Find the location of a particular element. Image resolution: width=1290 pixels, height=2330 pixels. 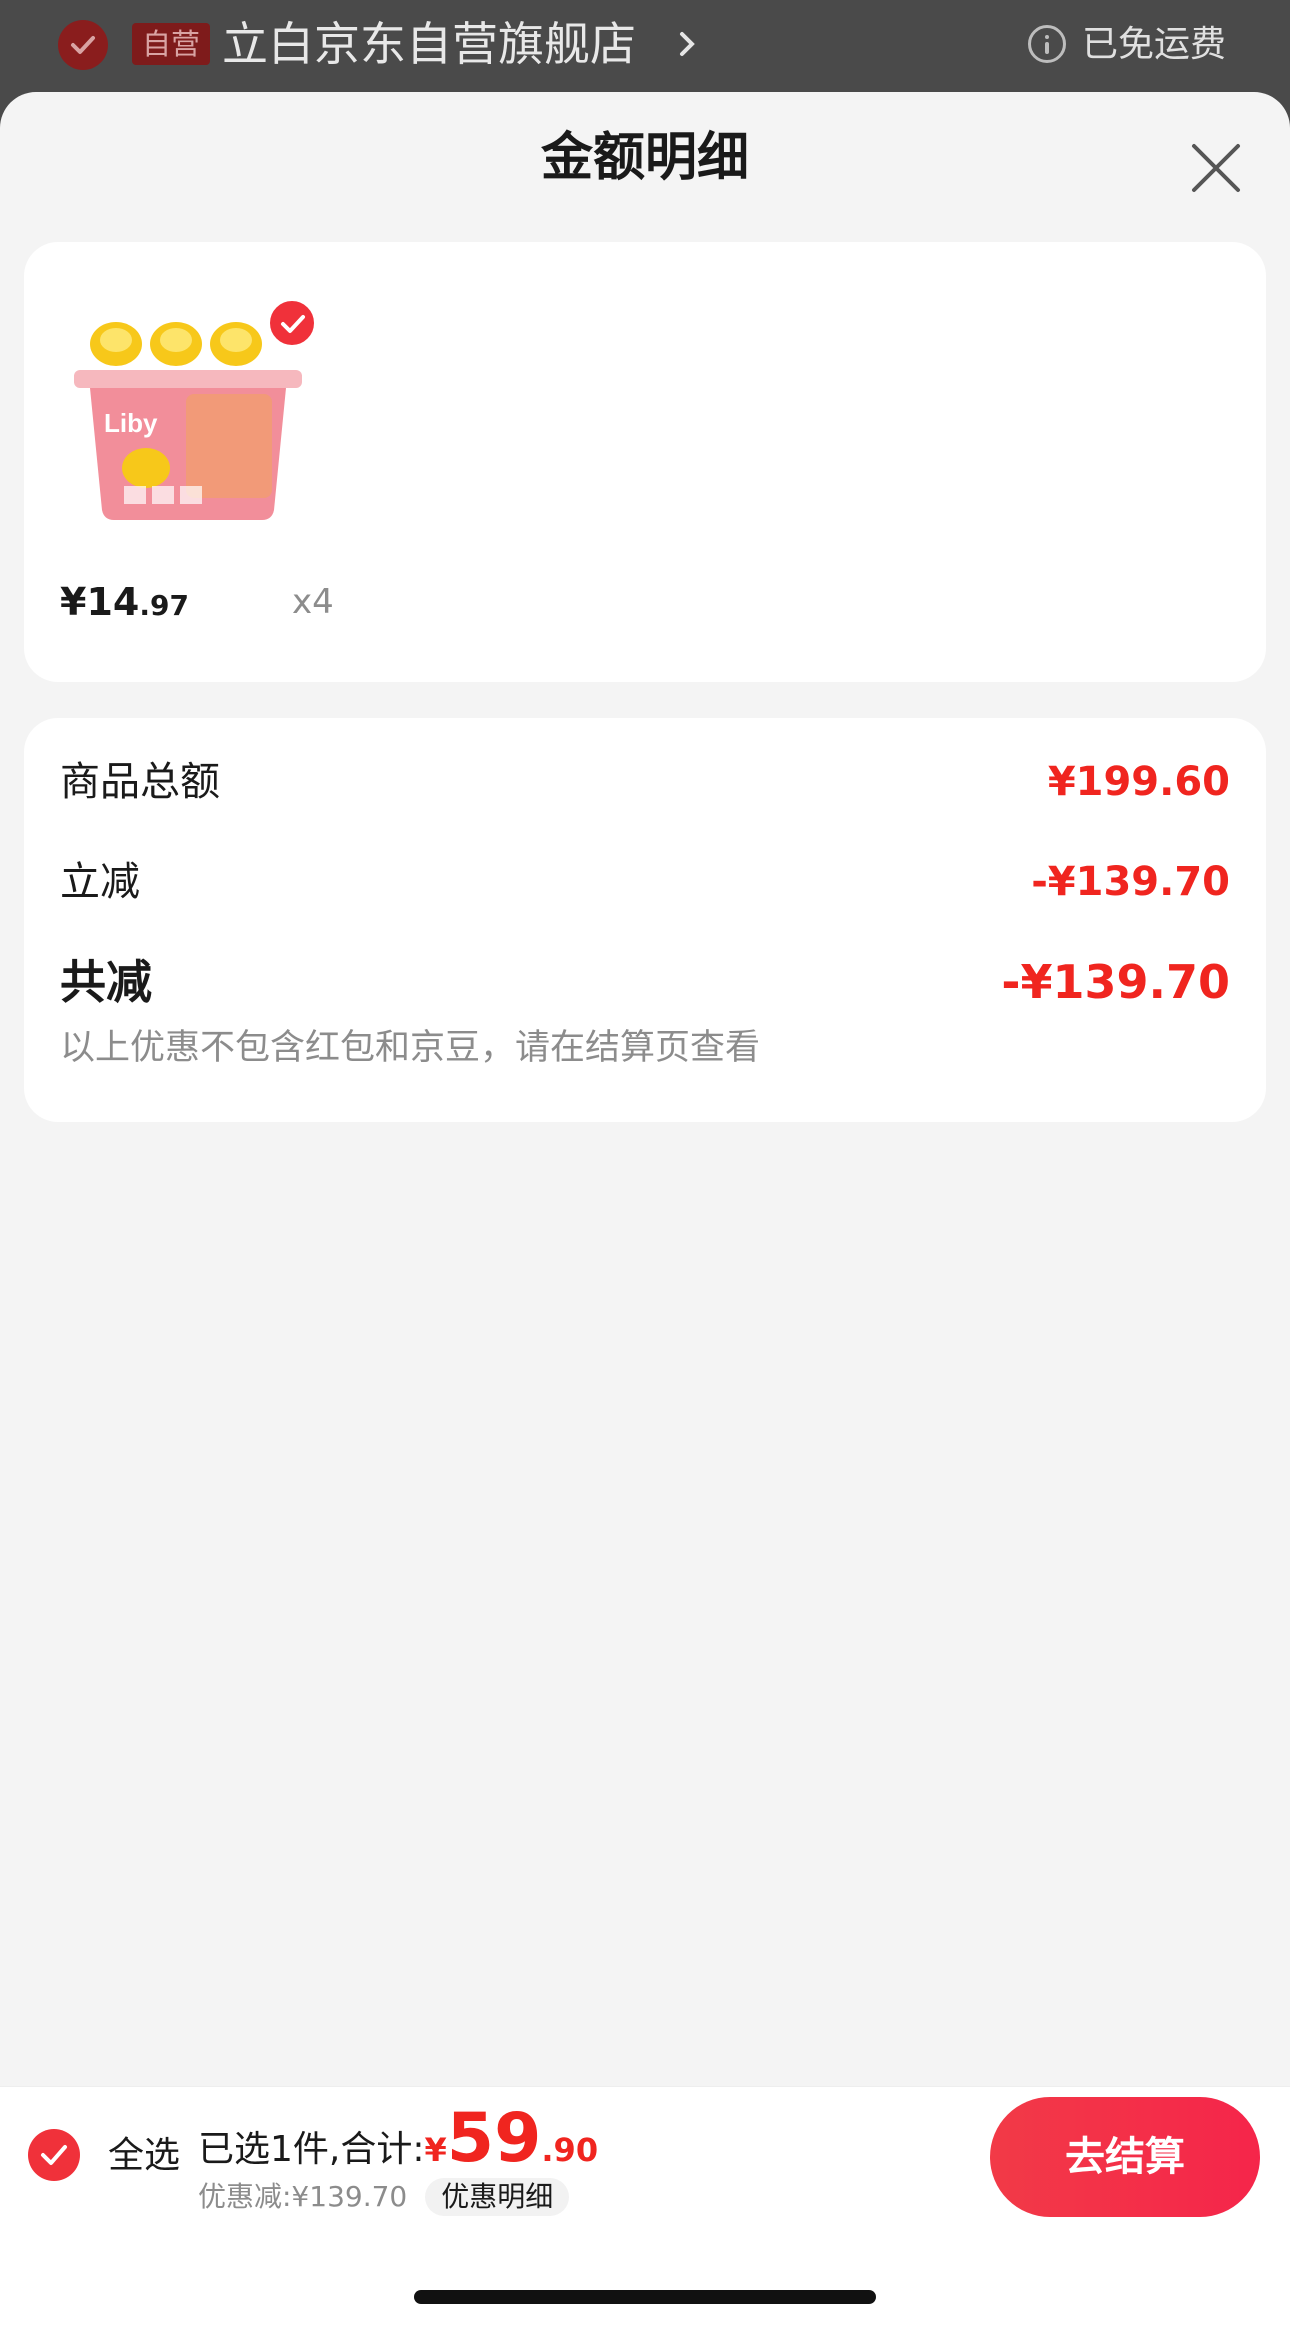

chevron-right-icon is located at coordinates (687, 44).